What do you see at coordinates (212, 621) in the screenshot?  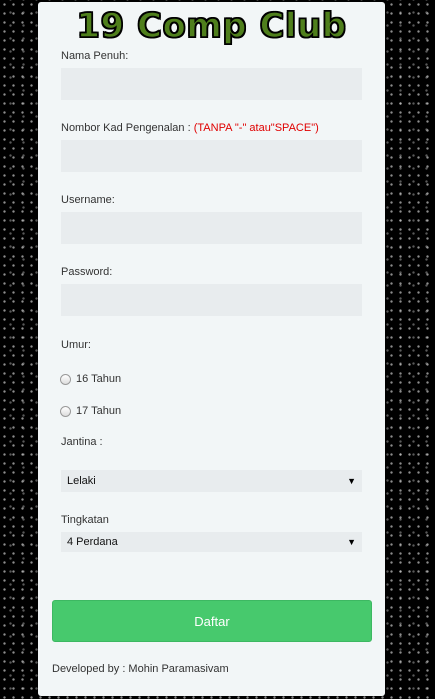 I see `daftar-button: Daftar` at bounding box center [212, 621].